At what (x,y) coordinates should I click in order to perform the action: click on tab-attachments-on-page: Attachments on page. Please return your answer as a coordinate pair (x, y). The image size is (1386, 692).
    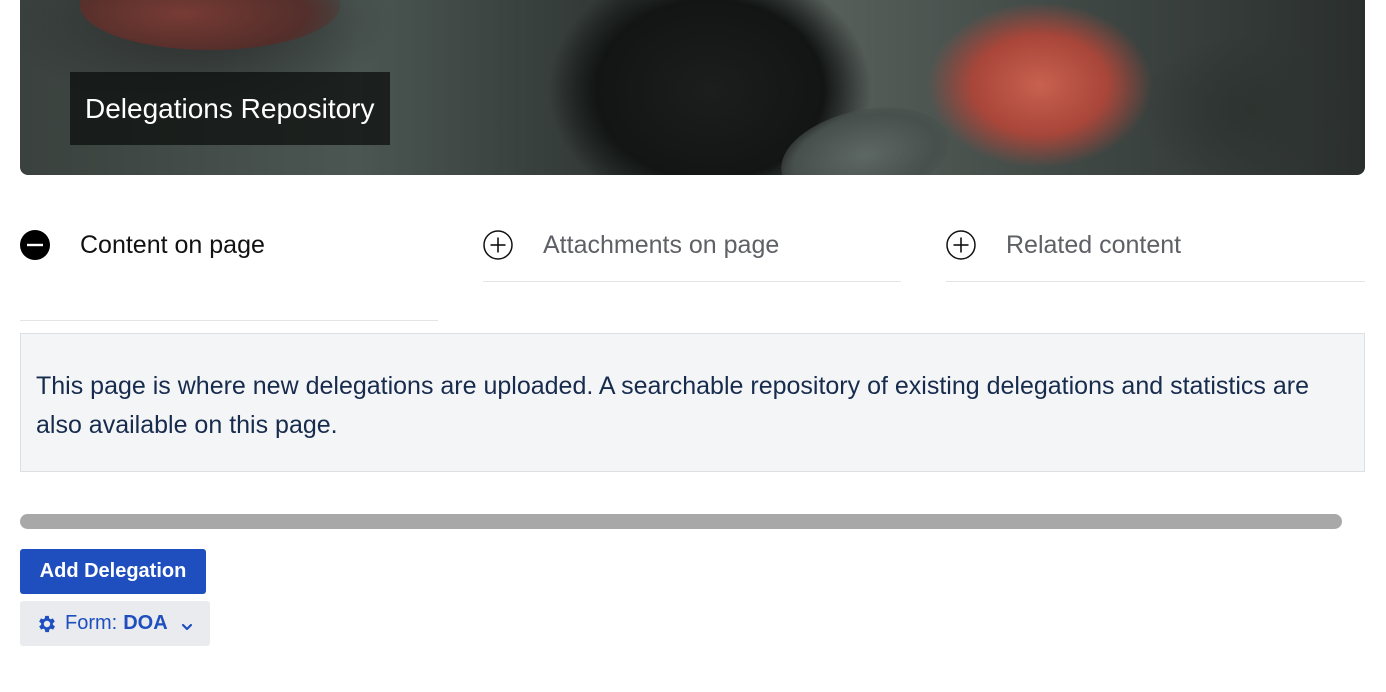
    Looking at the image, I should click on (631, 245).